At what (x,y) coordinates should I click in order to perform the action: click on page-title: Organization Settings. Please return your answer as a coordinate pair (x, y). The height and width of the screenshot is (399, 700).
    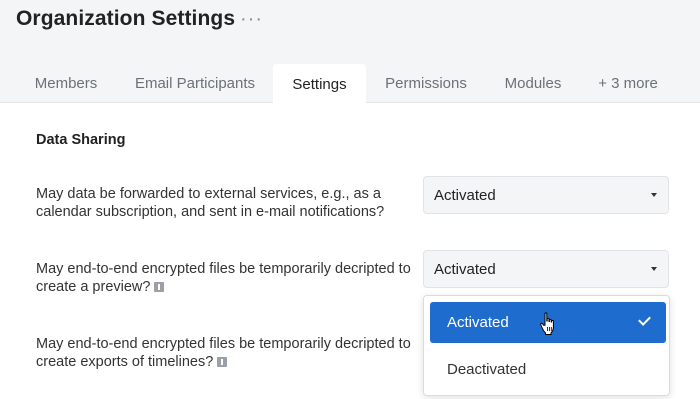
    Looking at the image, I should click on (126, 18).